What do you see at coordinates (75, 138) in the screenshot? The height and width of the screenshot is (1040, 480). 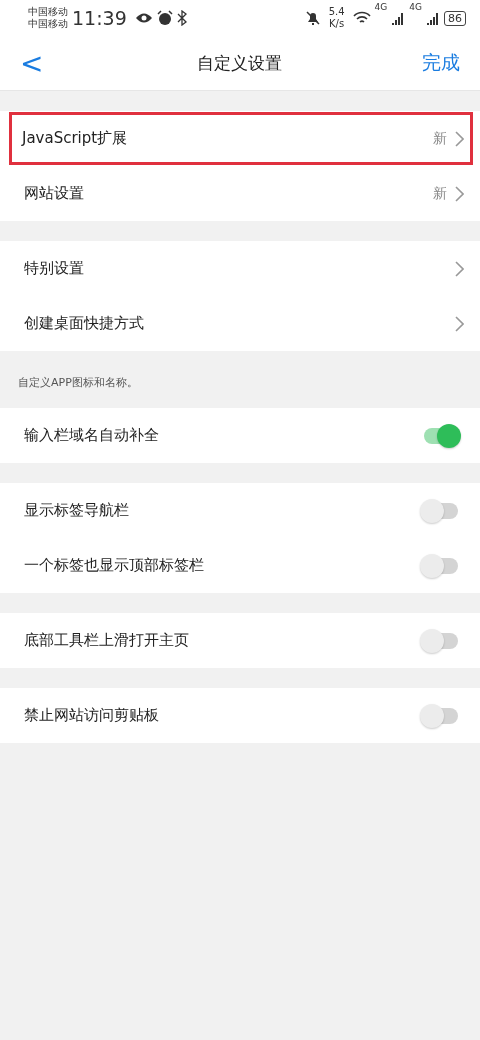 I see `row-label: JavaScript扩展` at bounding box center [75, 138].